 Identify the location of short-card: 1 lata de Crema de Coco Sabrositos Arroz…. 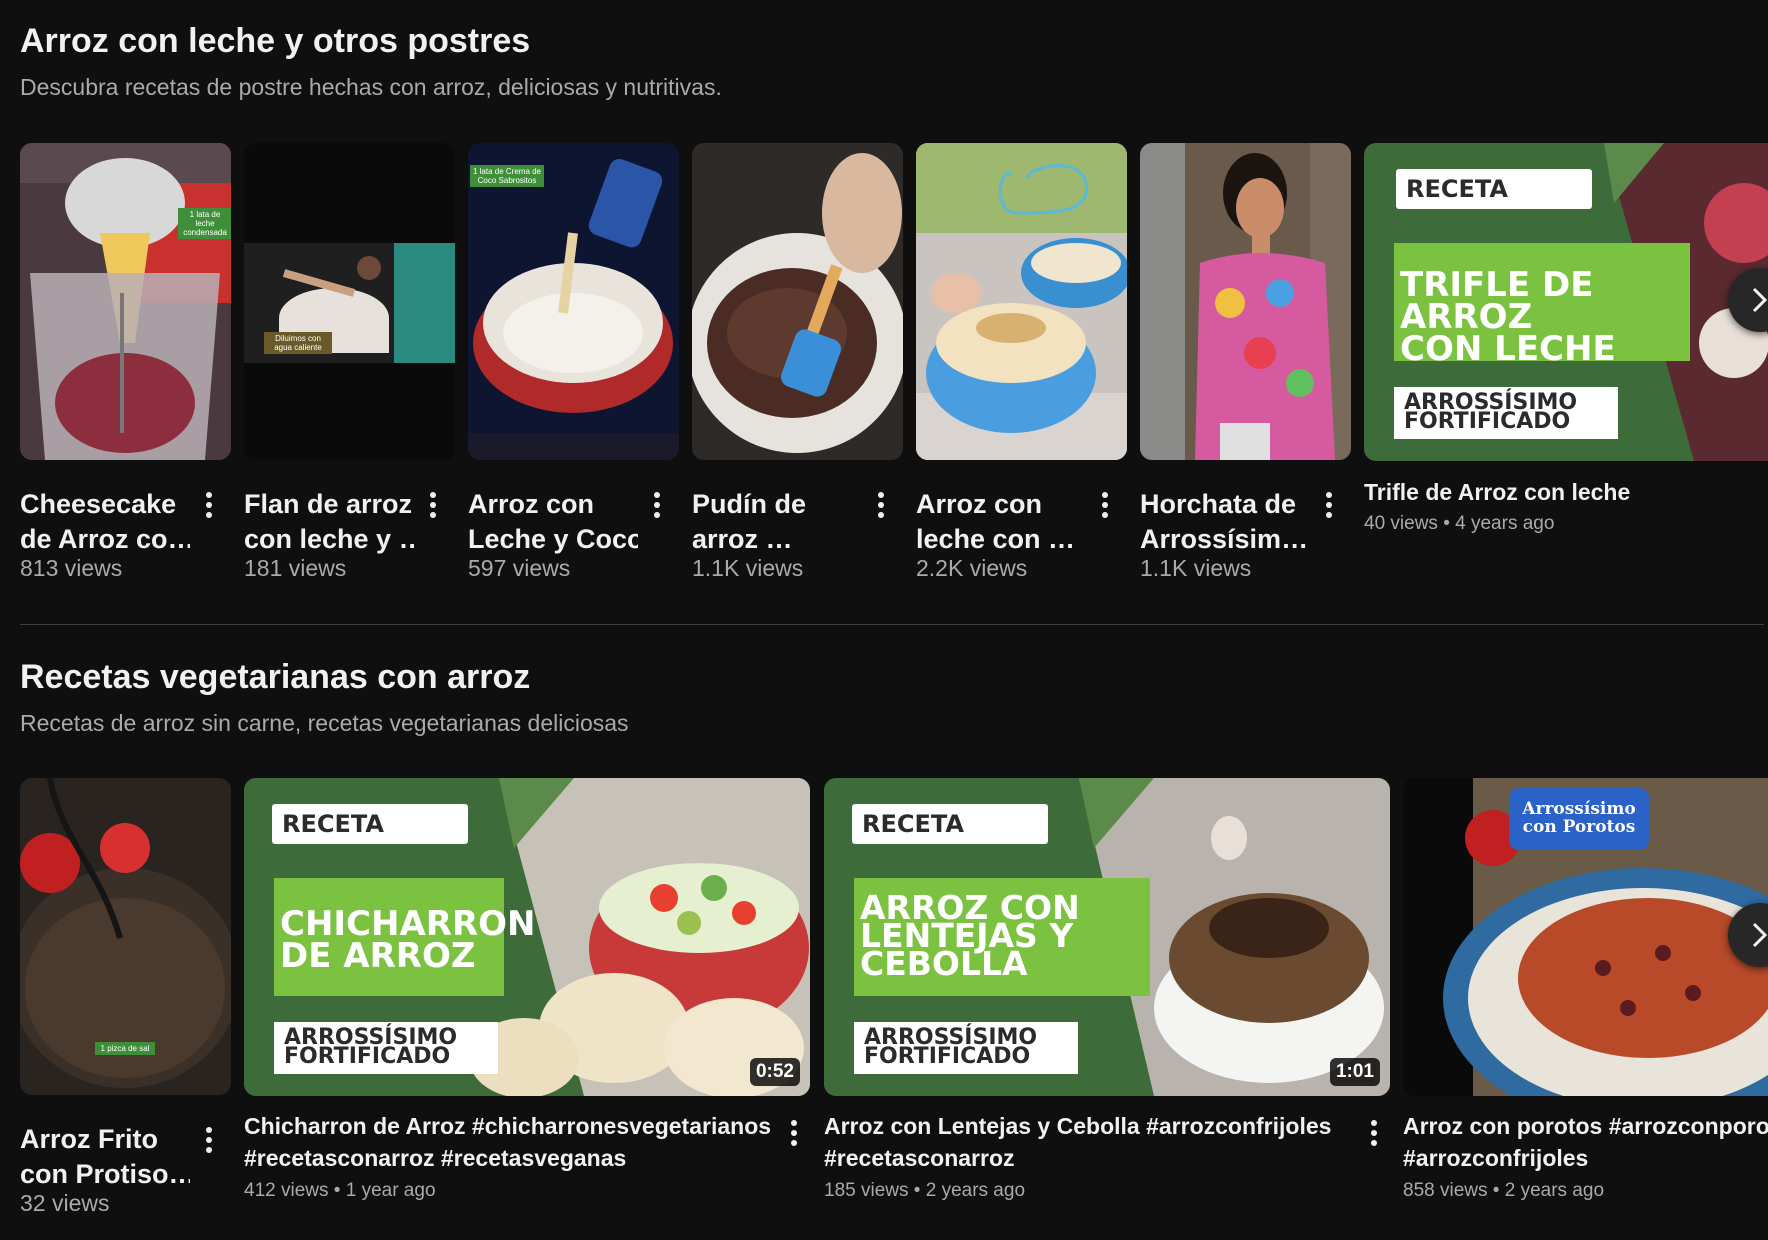
(573, 363).